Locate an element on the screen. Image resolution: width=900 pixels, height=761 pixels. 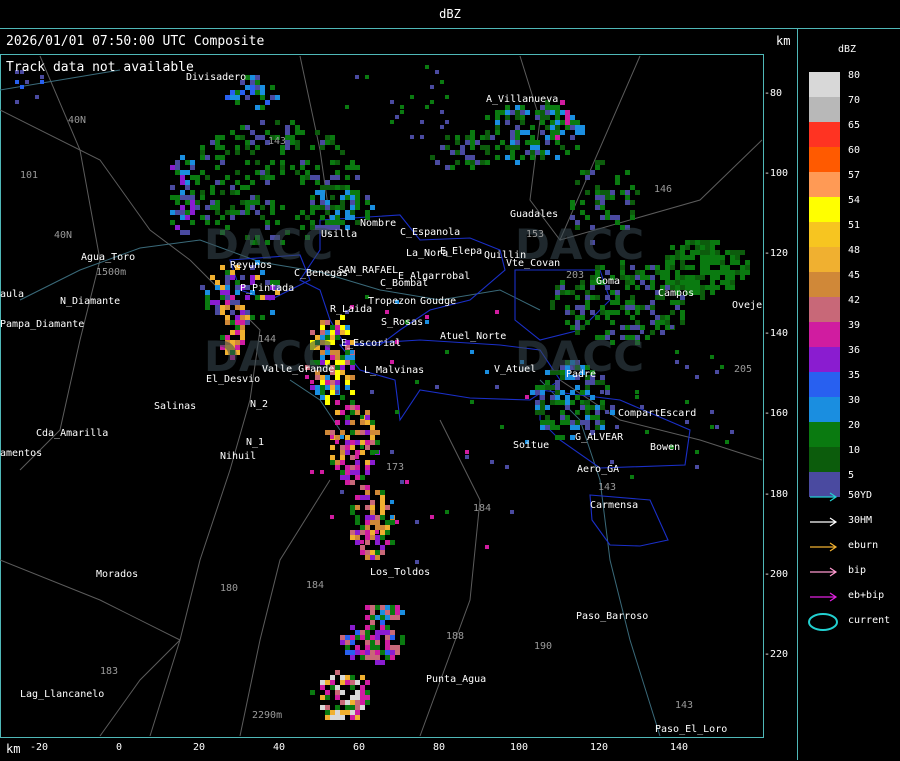
legend-level-label: 70 is located at coordinates (854, 100).